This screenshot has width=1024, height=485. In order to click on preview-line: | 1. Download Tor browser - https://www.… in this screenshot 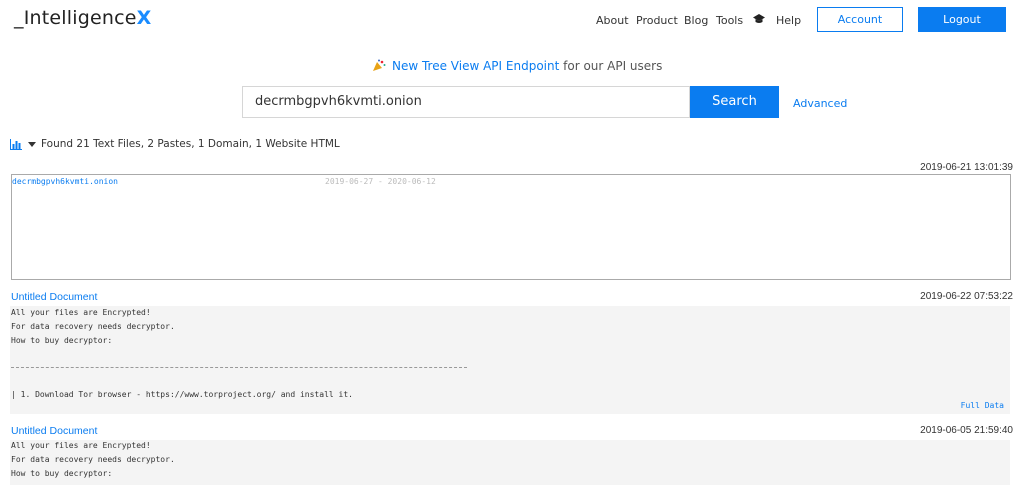, I will do `click(182, 394)`.